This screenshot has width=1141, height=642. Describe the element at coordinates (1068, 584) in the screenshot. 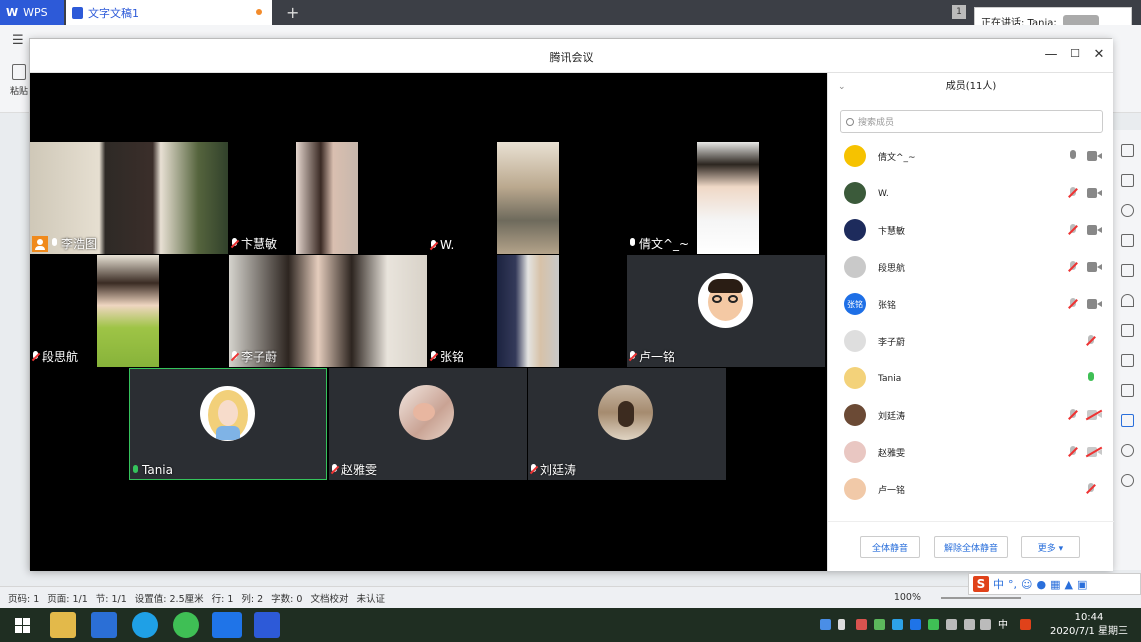

I see `skin-icon: ▲` at that location.